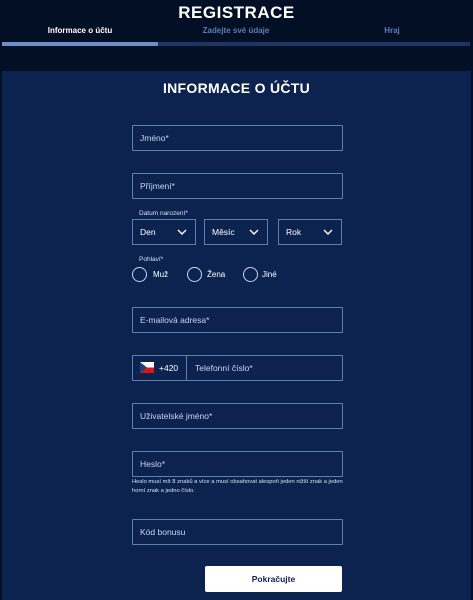 The height and width of the screenshot is (600, 473). What do you see at coordinates (80, 30) in the screenshot?
I see `step-account-info: Informace o účtu` at bounding box center [80, 30].